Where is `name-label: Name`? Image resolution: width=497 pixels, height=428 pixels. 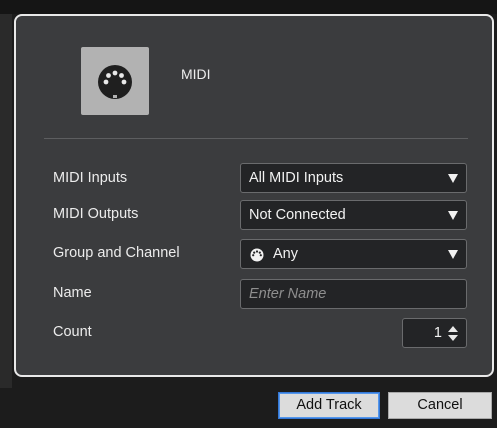
name-label: Name is located at coordinates (72, 293).